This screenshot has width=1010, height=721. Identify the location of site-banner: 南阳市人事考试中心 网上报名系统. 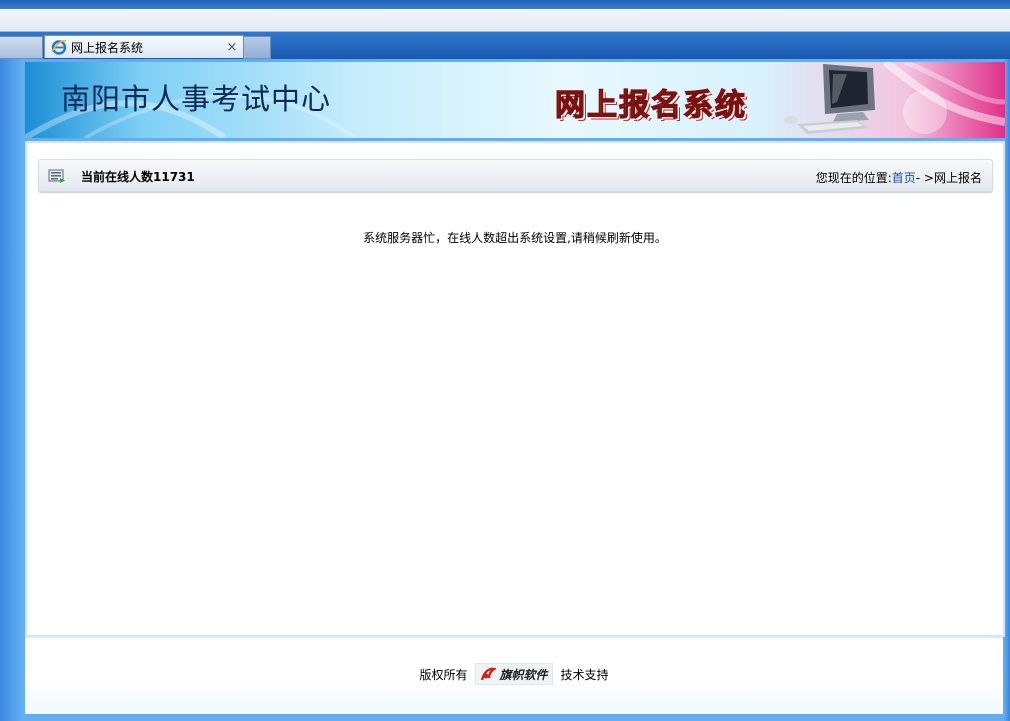
(515, 100).